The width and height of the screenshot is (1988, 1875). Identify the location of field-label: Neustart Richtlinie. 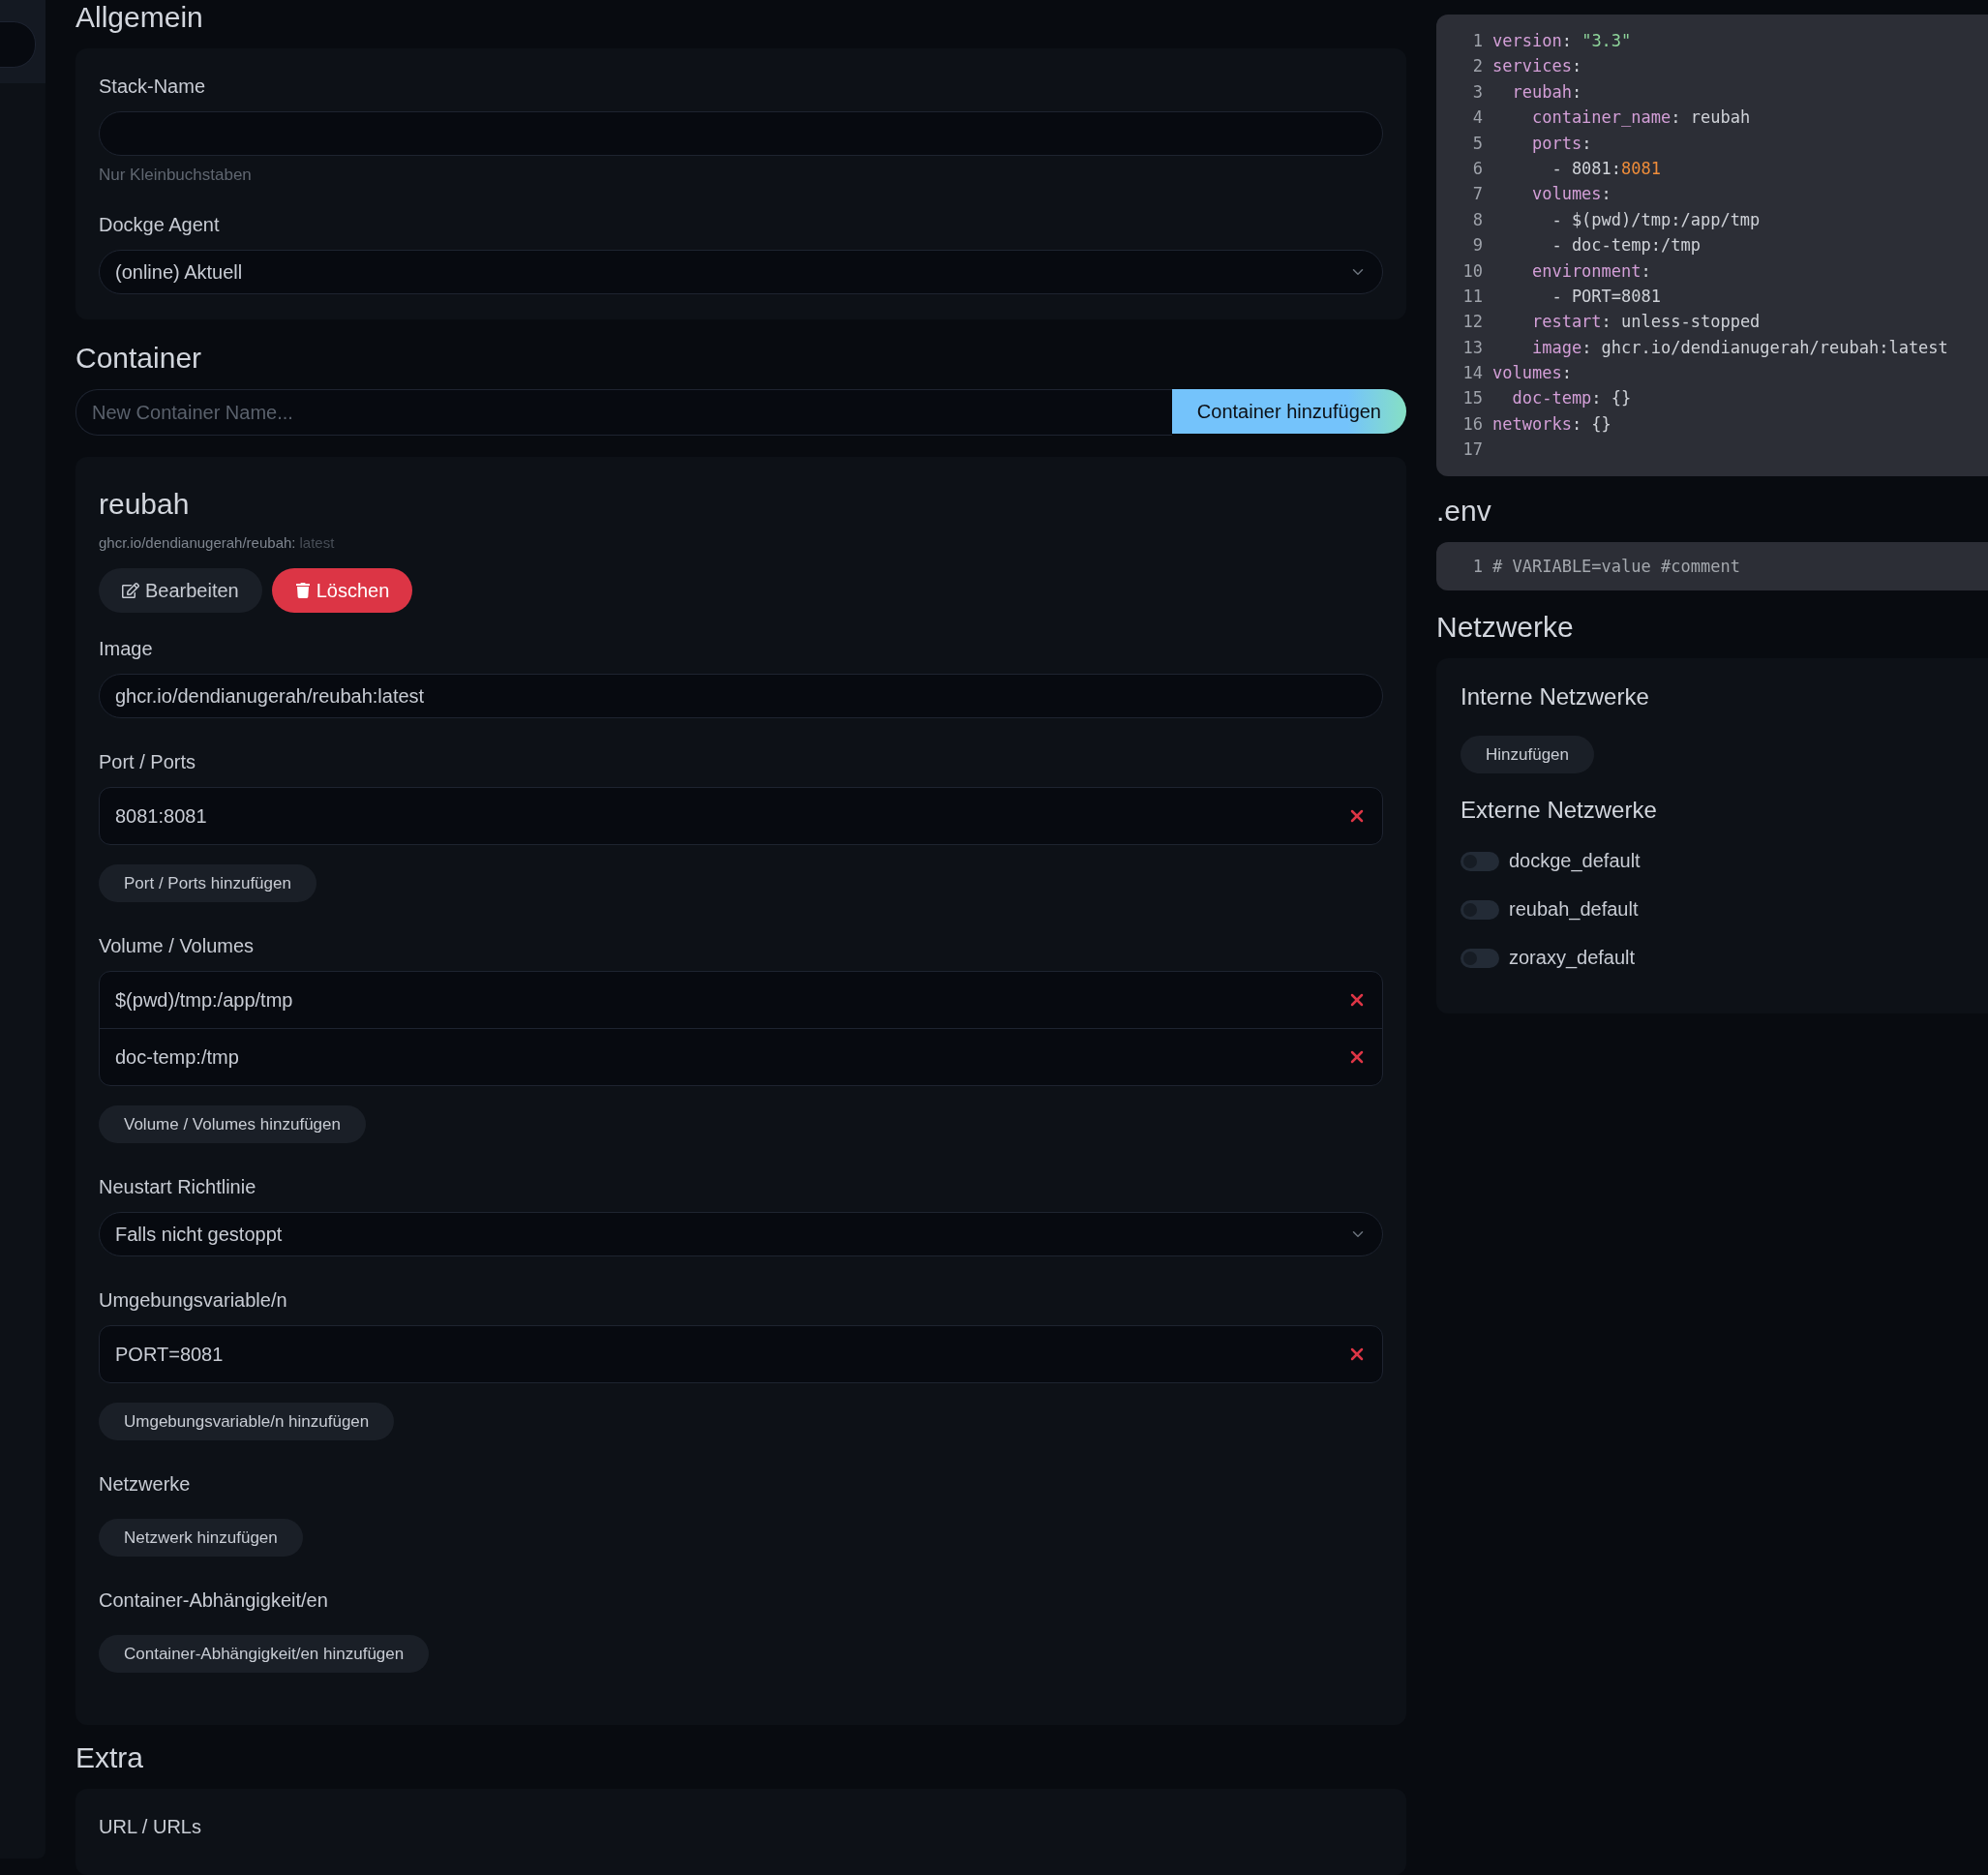
(178, 1187).